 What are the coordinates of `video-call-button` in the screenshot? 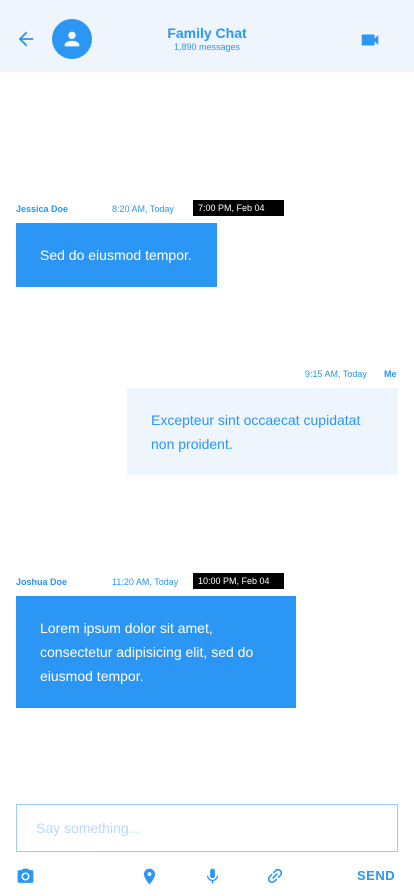 It's located at (370, 40).